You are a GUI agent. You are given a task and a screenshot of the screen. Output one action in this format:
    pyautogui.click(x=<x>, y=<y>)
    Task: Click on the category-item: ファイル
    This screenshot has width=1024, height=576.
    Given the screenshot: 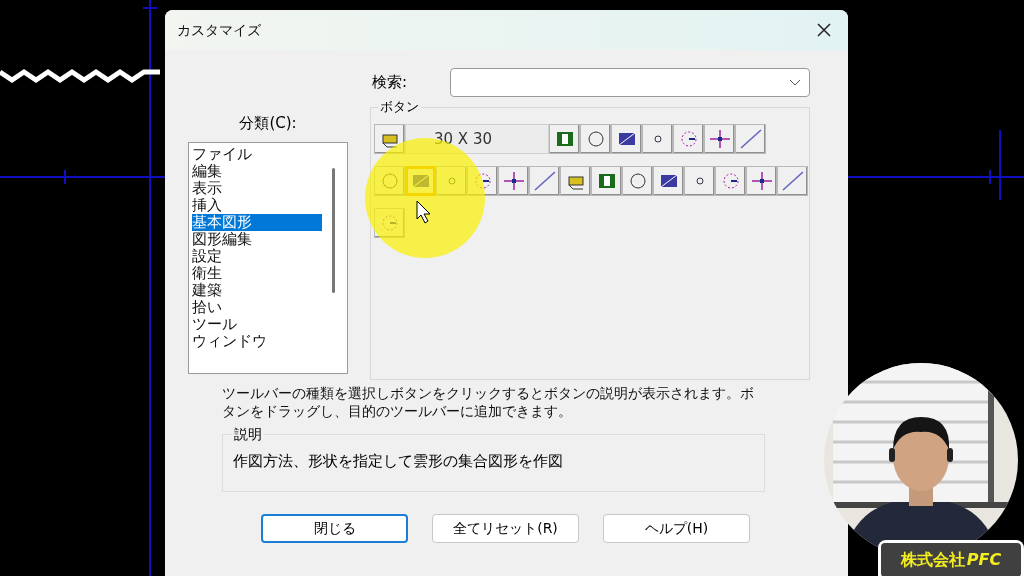 What is the action you would take?
    pyautogui.click(x=257, y=154)
    